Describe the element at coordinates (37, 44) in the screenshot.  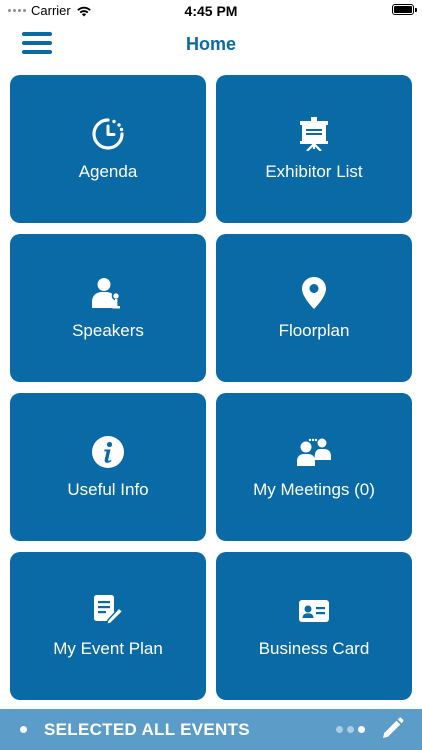
I see `hamburger-menu-icon` at that location.